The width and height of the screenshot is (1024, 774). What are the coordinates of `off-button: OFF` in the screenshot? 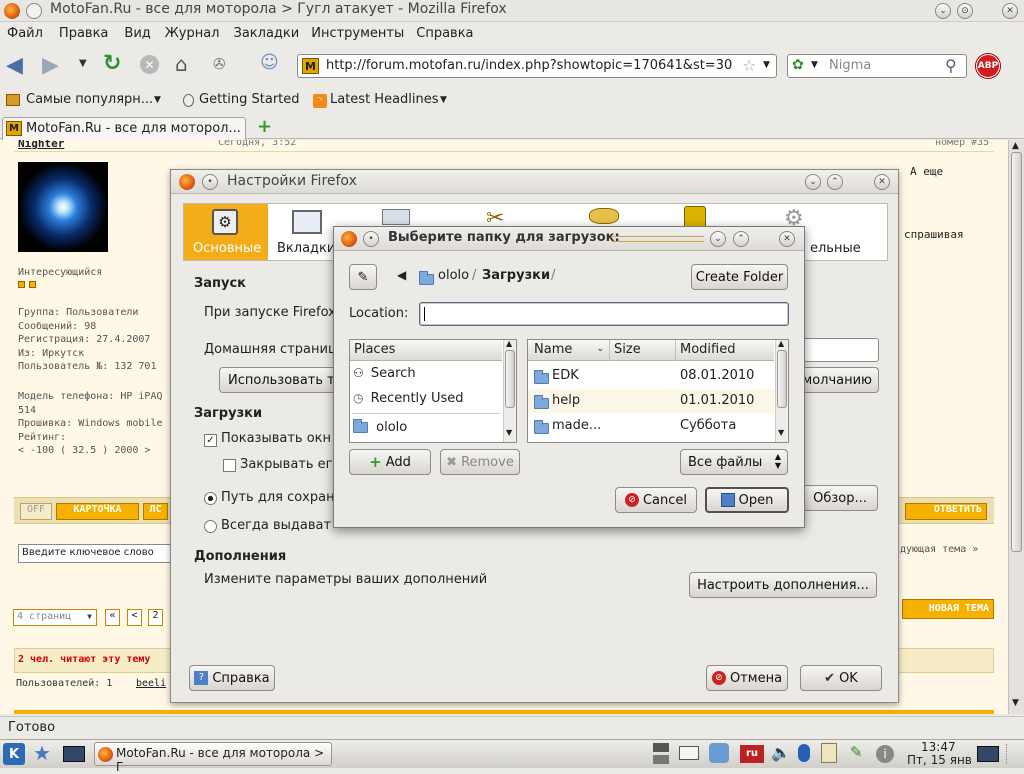 It's located at (36, 511).